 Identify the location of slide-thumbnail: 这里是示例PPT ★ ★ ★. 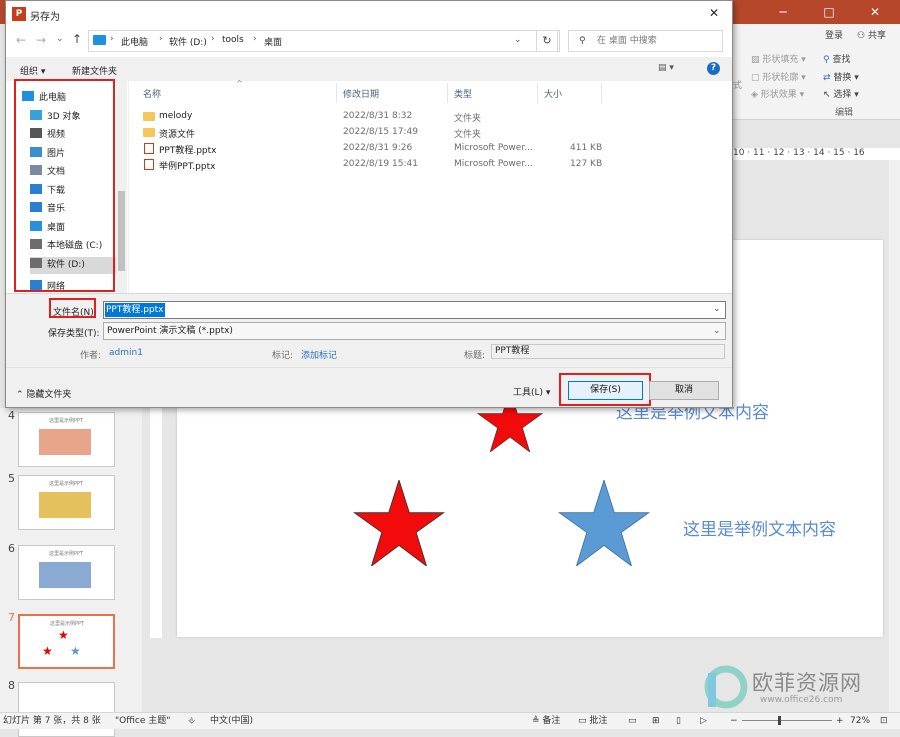
(66, 641).